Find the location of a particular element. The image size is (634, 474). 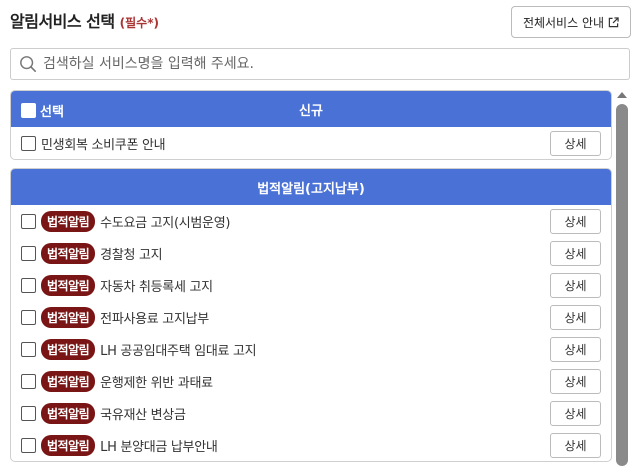

list-item: 민생회복 소비쿠폰 안내 상세 is located at coordinates (311, 143).